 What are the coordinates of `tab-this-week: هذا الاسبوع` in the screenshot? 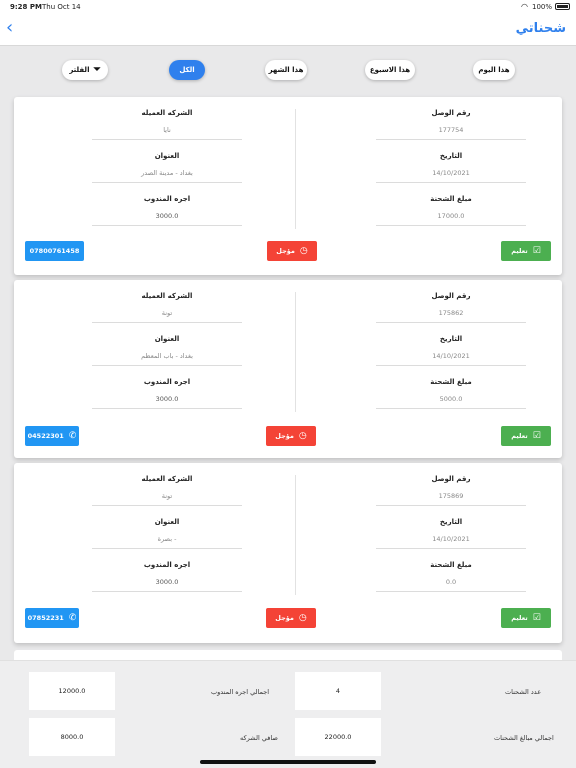 It's located at (390, 70).